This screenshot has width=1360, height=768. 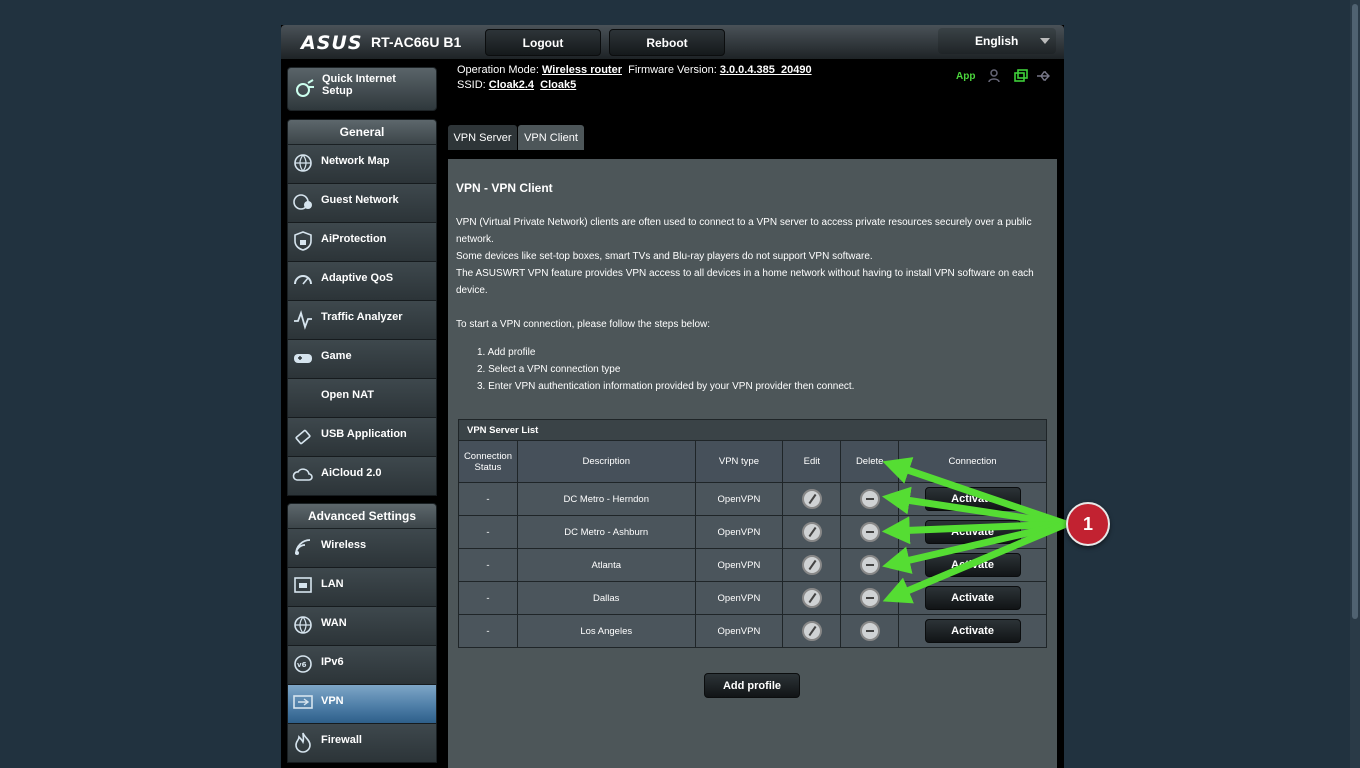 What do you see at coordinates (1044, 76) in the screenshot?
I see `usb-status-icon` at bounding box center [1044, 76].